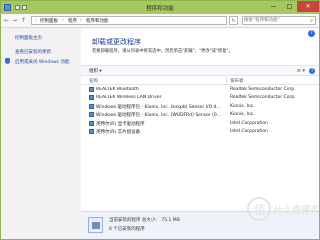  What do you see at coordinates (200, 70) in the screenshot?
I see `command-bar: 组织 ▾ ≡ ▾ ?` at bounding box center [200, 70].